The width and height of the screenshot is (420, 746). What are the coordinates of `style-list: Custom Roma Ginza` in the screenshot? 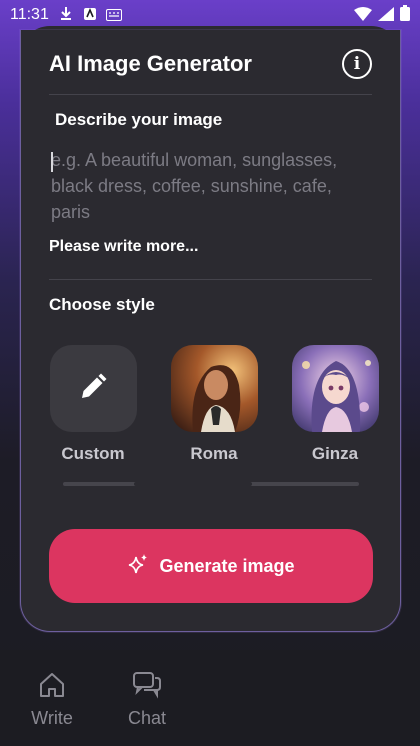 It's located at (214, 407).